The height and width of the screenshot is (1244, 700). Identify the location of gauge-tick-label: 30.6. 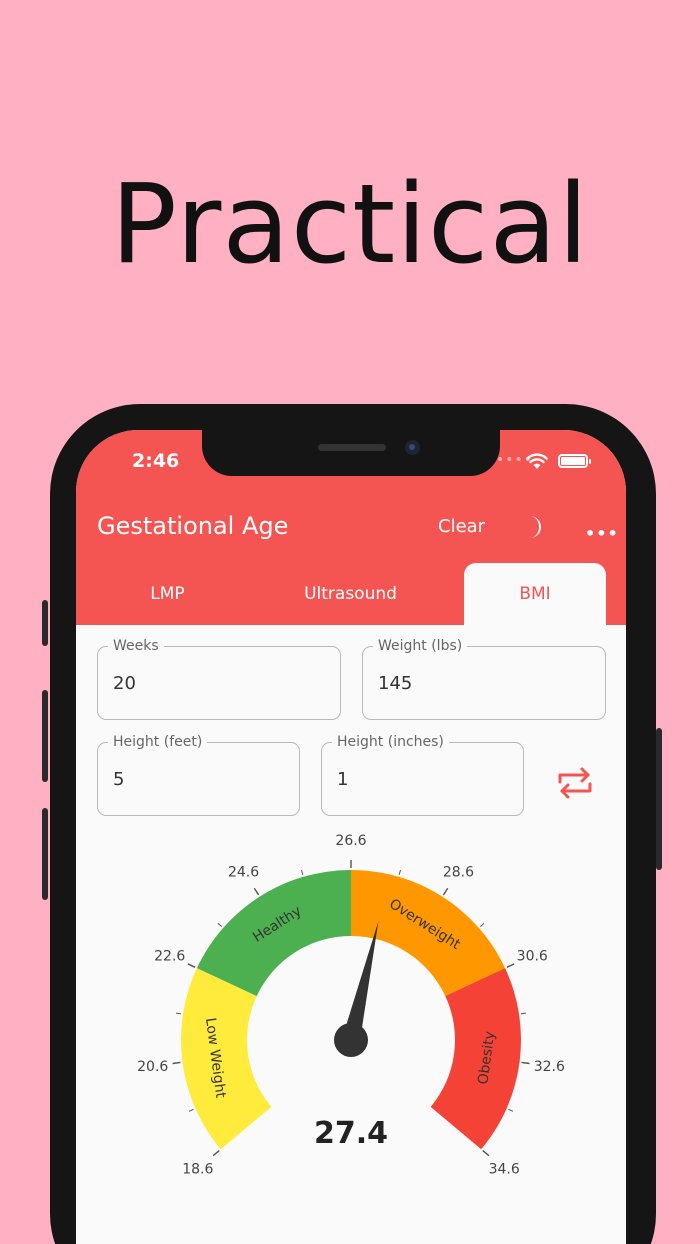
(532, 956).